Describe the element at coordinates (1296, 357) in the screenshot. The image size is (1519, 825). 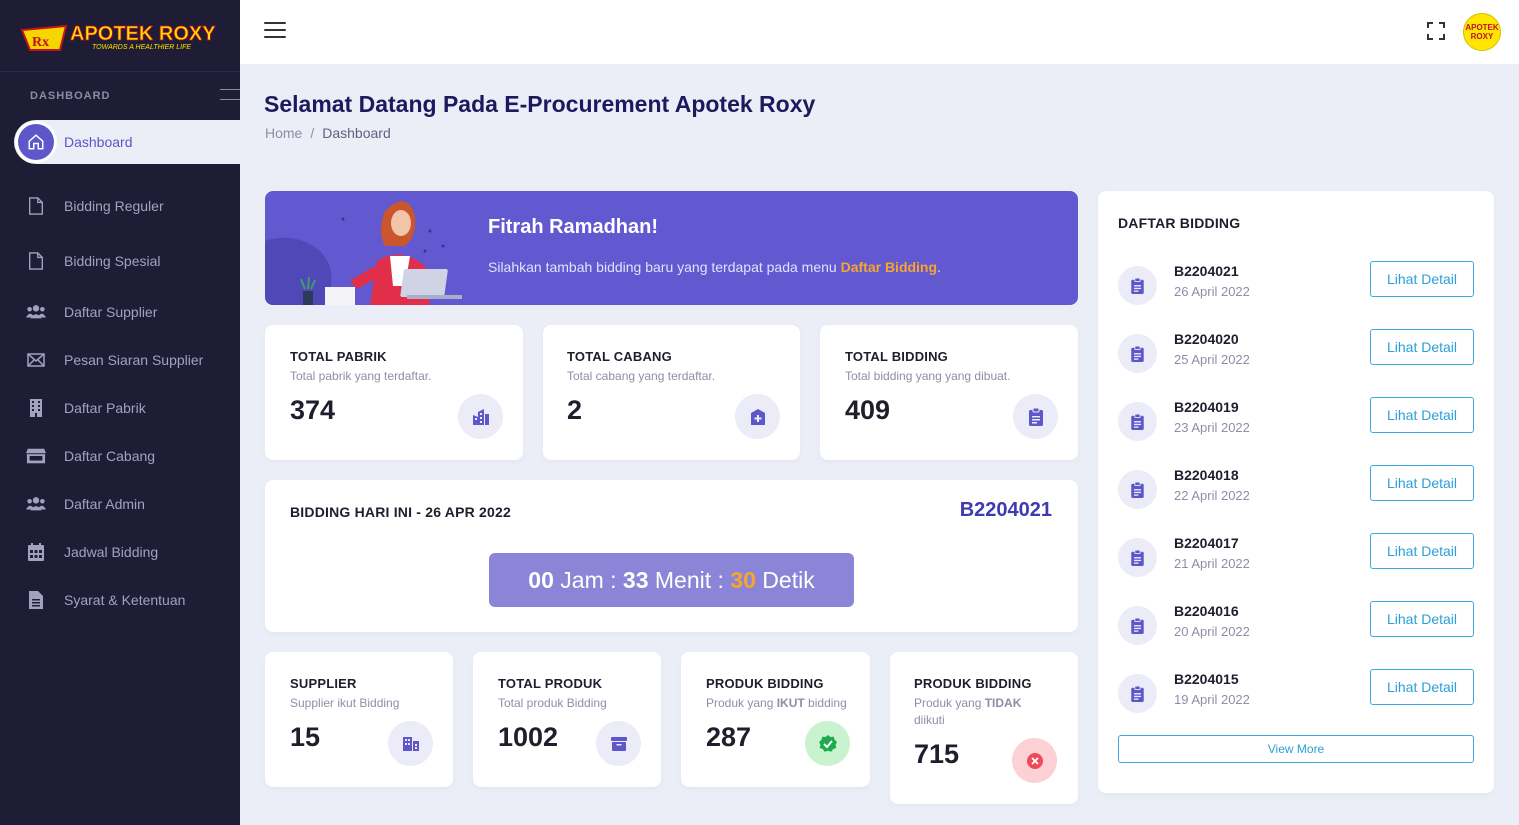
I see `bidding-list-item: B2204020 25 April 2022 Lihat Detail` at that location.